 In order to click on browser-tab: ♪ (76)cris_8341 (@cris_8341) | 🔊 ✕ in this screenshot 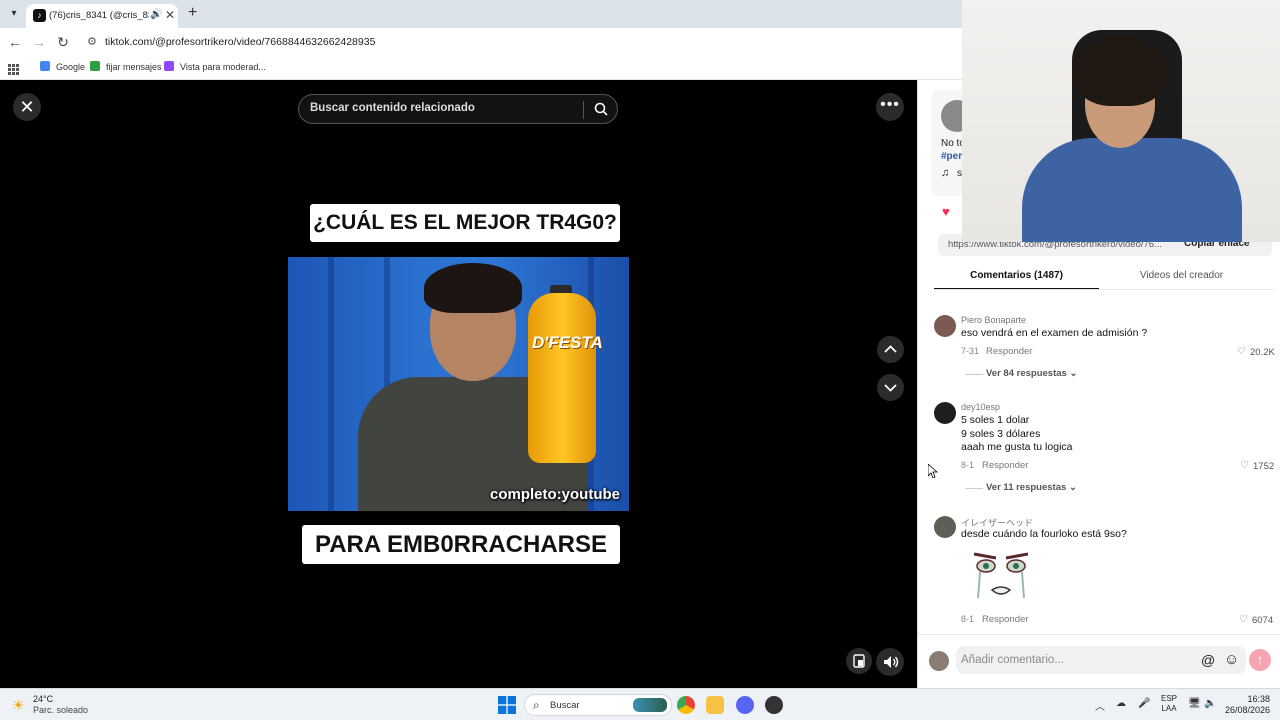, I will do `click(102, 16)`.